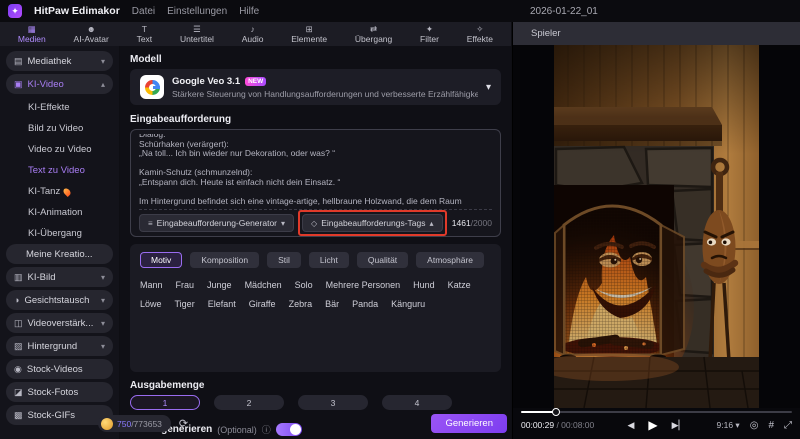 This screenshot has width=800, height=439. Describe the element at coordinates (59, 392) in the screenshot. I see `sidebar-item-stock-fotos: ◪ Stock-Fotos` at that location.